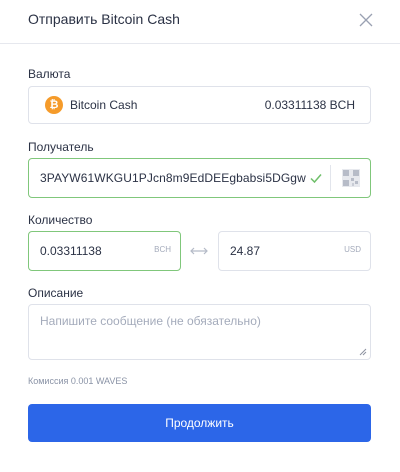 Image resolution: width=400 pixels, height=472 pixels. Describe the element at coordinates (173, 178) in the screenshot. I see `recipient-input: 3PAYW61WKGU1PJcn8m9EdDEEgbabsi5DGgw` at that location.